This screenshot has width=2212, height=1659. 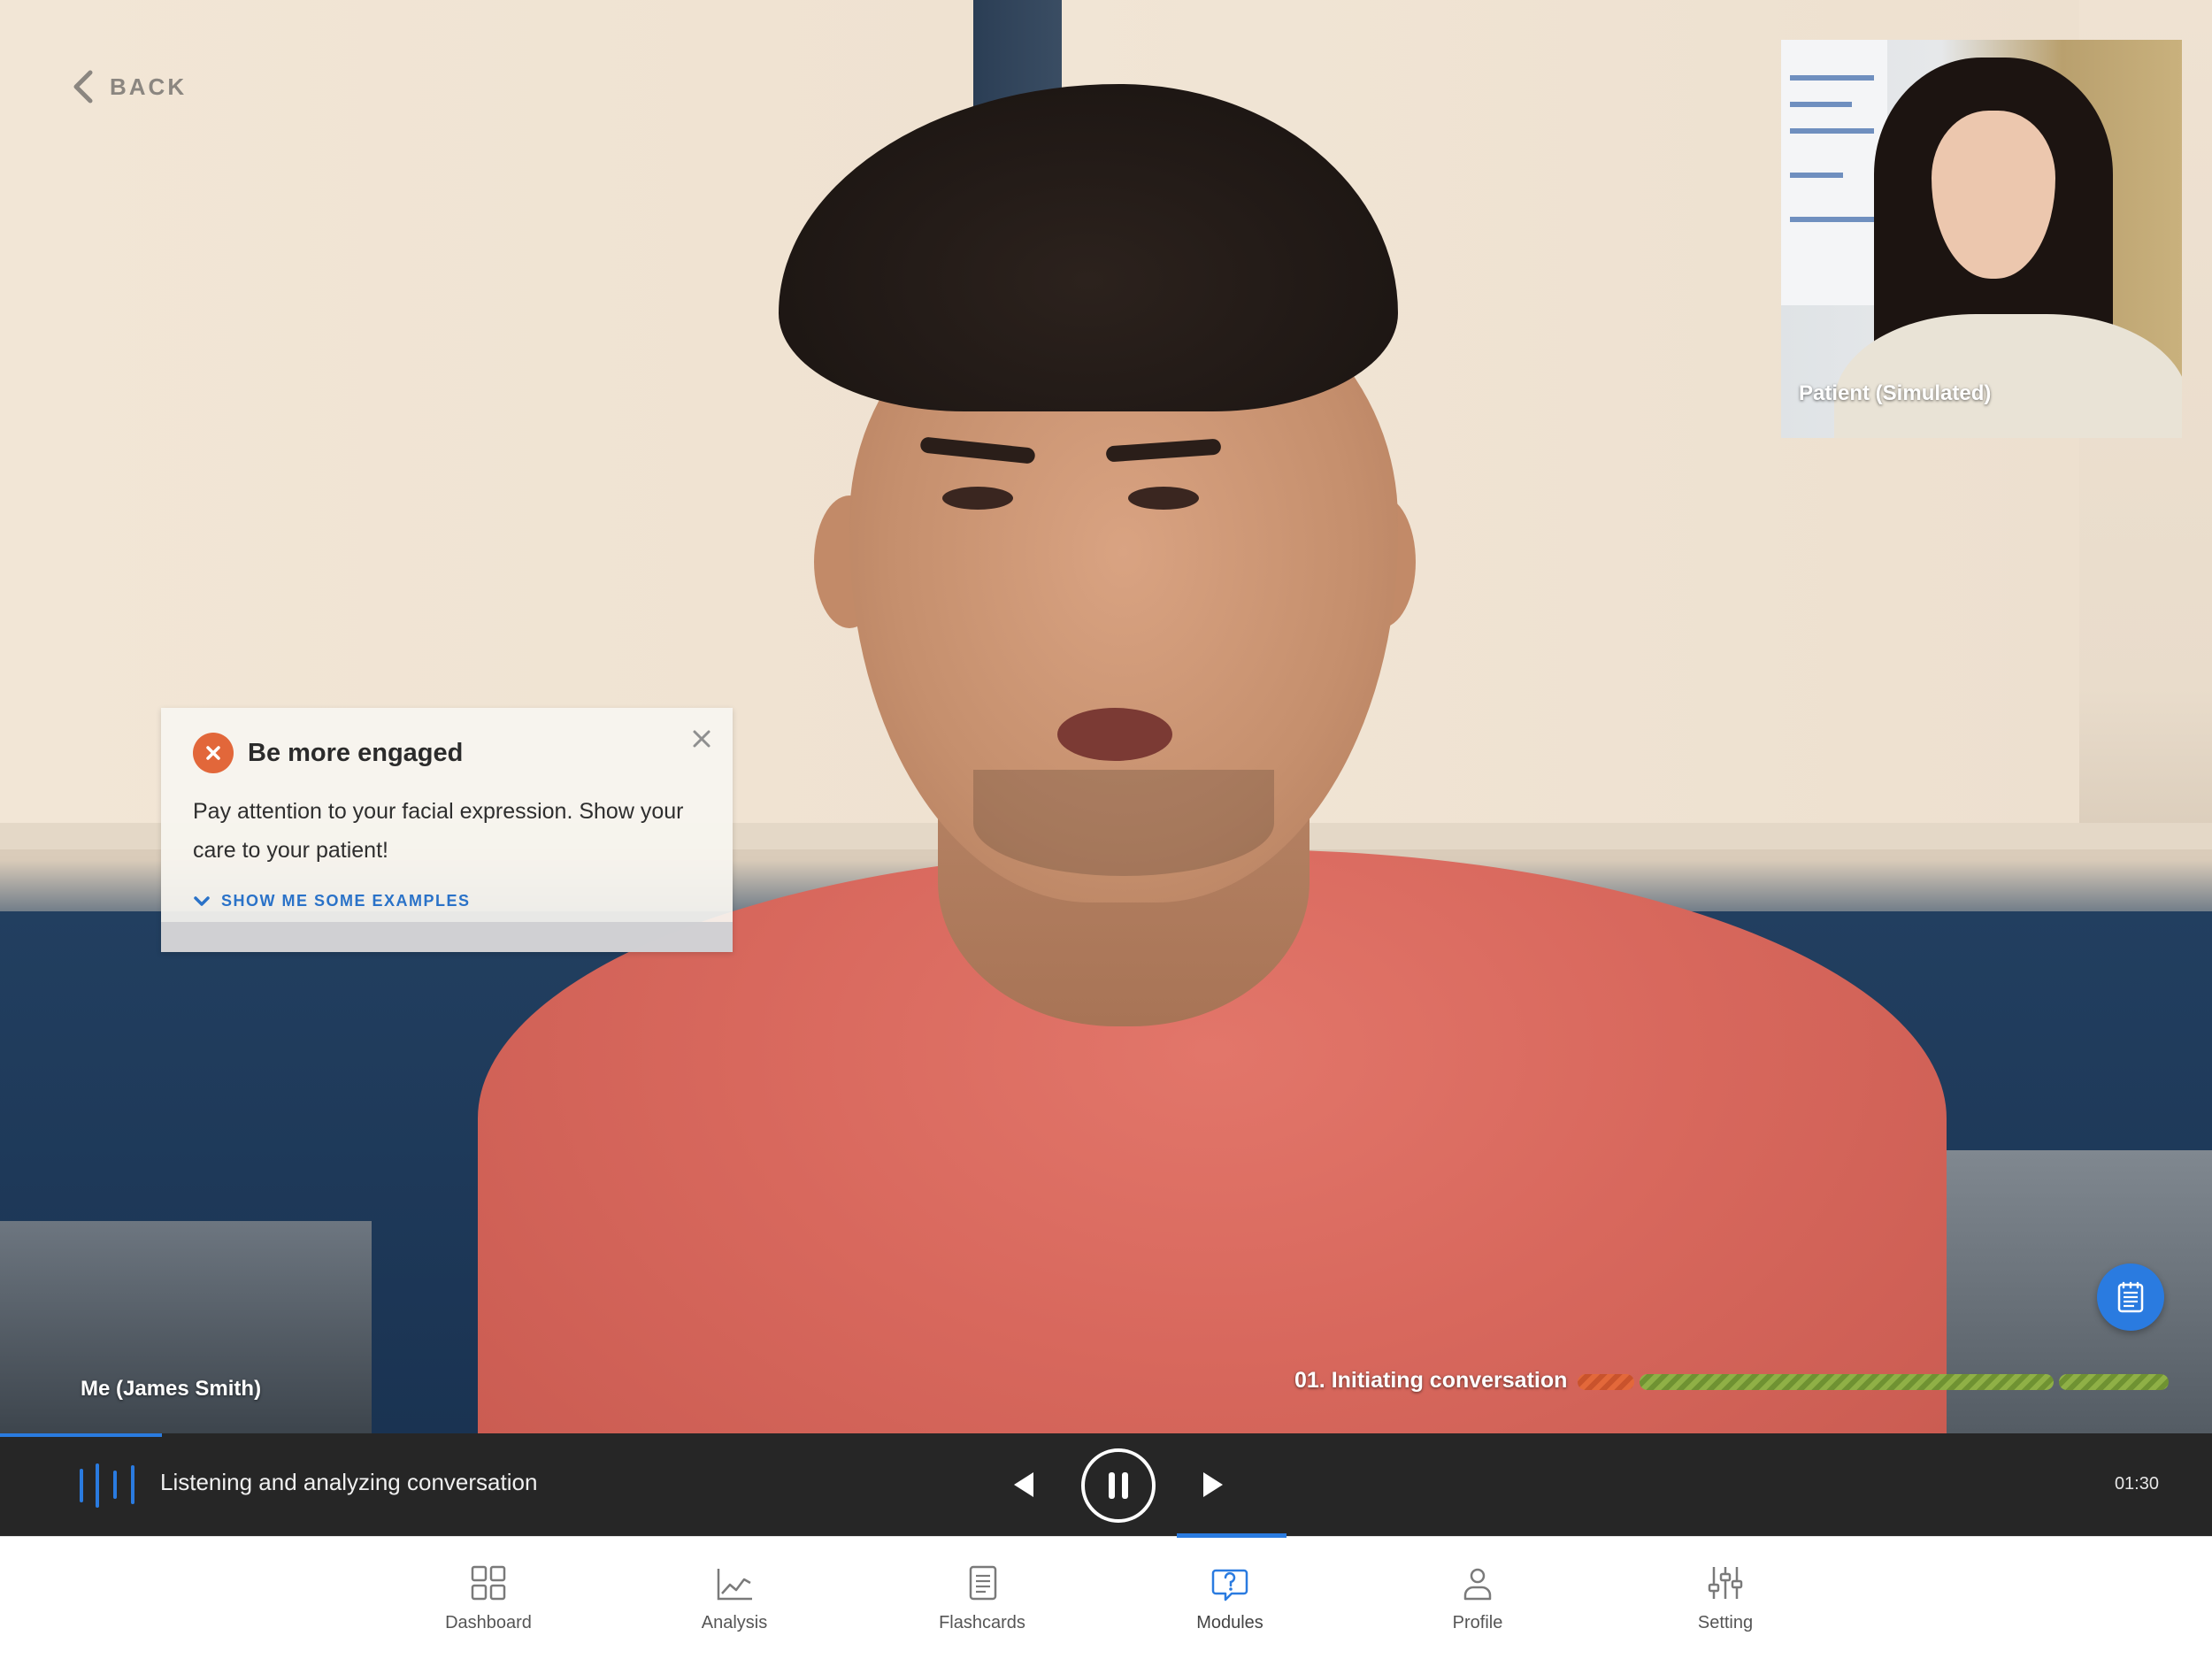 What do you see at coordinates (356, 753) in the screenshot?
I see `feedback-title: Be more engaged` at bounding box center [356, 753].